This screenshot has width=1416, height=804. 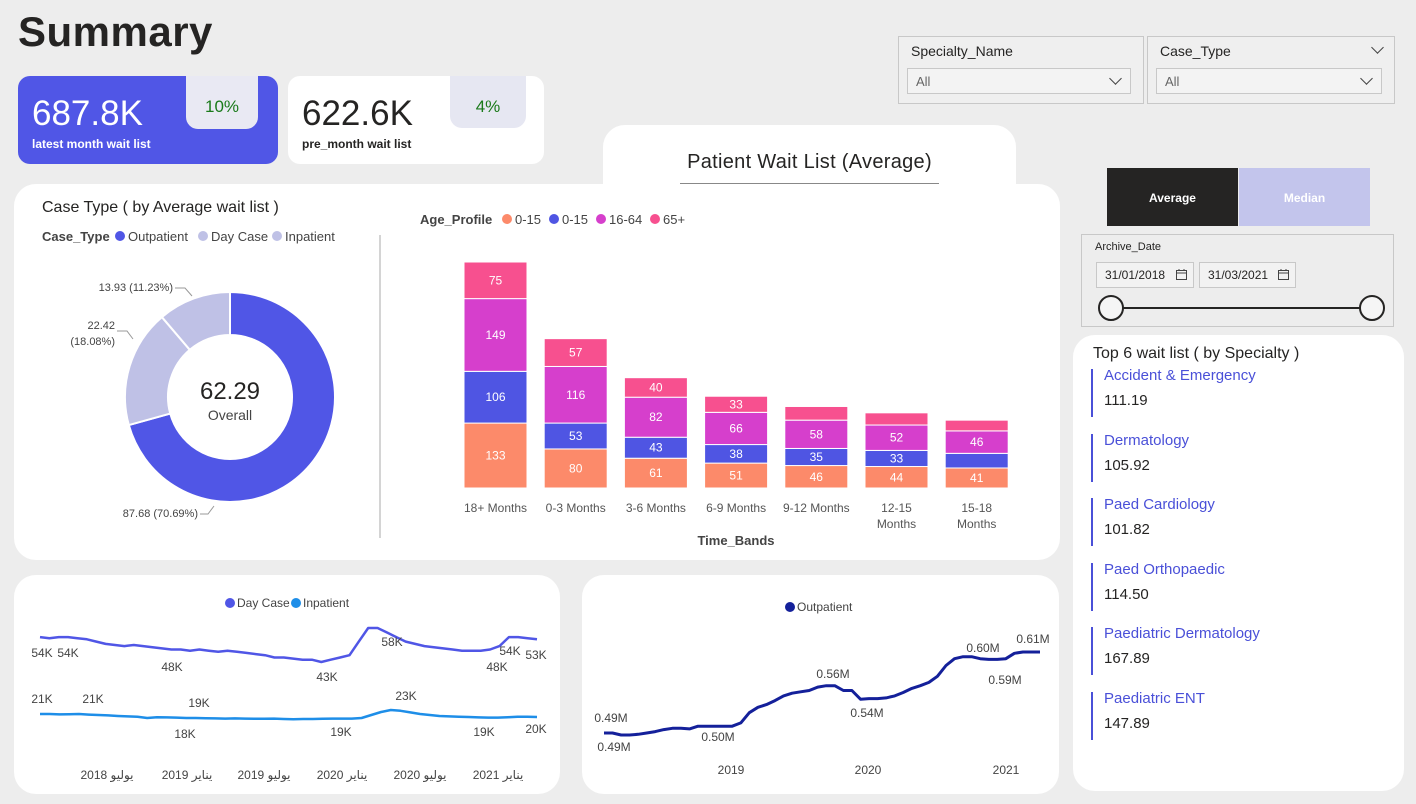 What do you see at coordinates (731, 770) in the screenshot?
I see `x-tick-label: 2019` at bounding box center [731, 770].